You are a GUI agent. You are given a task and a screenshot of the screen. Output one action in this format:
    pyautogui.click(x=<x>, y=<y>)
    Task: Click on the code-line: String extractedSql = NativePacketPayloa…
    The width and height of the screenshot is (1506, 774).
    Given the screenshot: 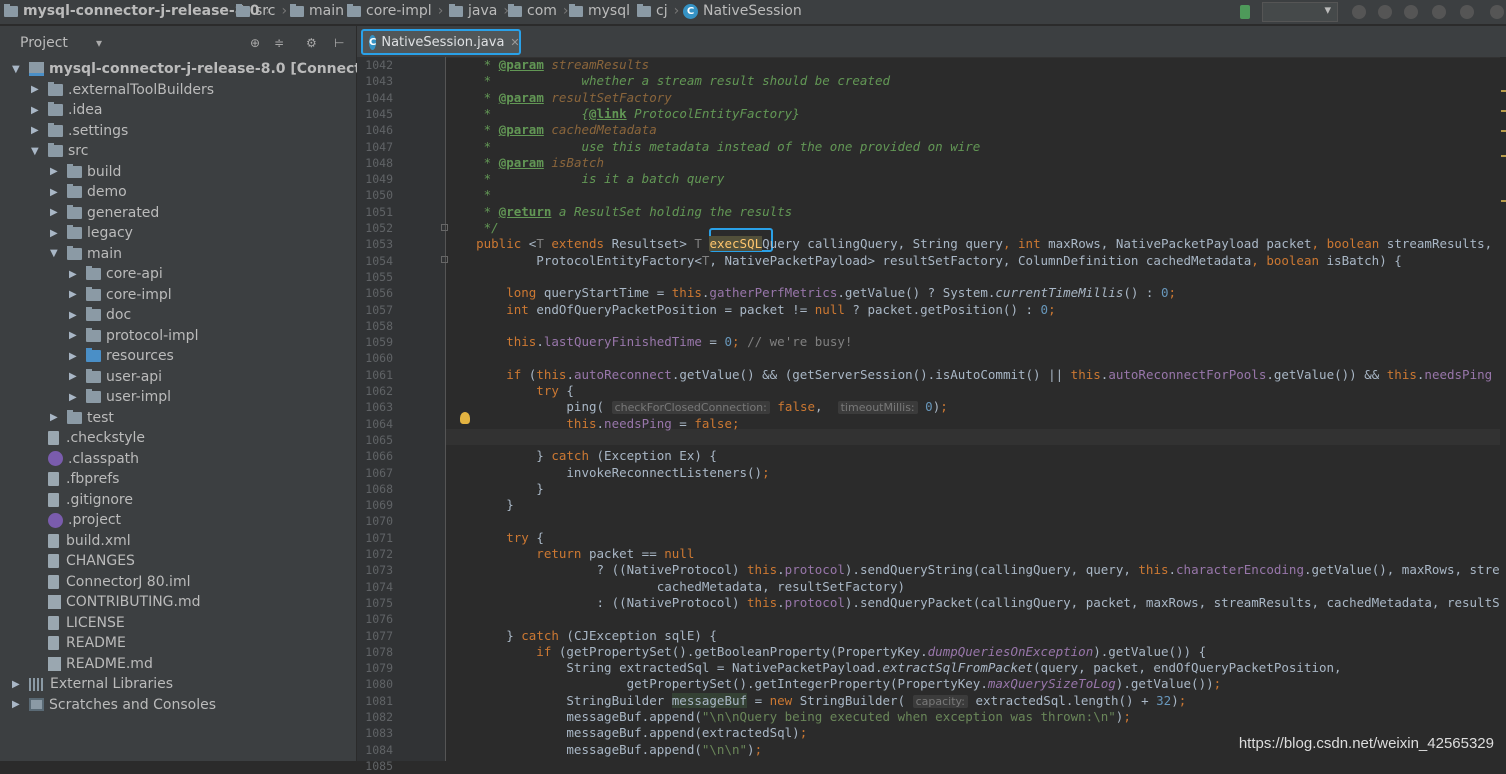 What is the action you would take?
    pyautogui.click(x=893, y=668)
    